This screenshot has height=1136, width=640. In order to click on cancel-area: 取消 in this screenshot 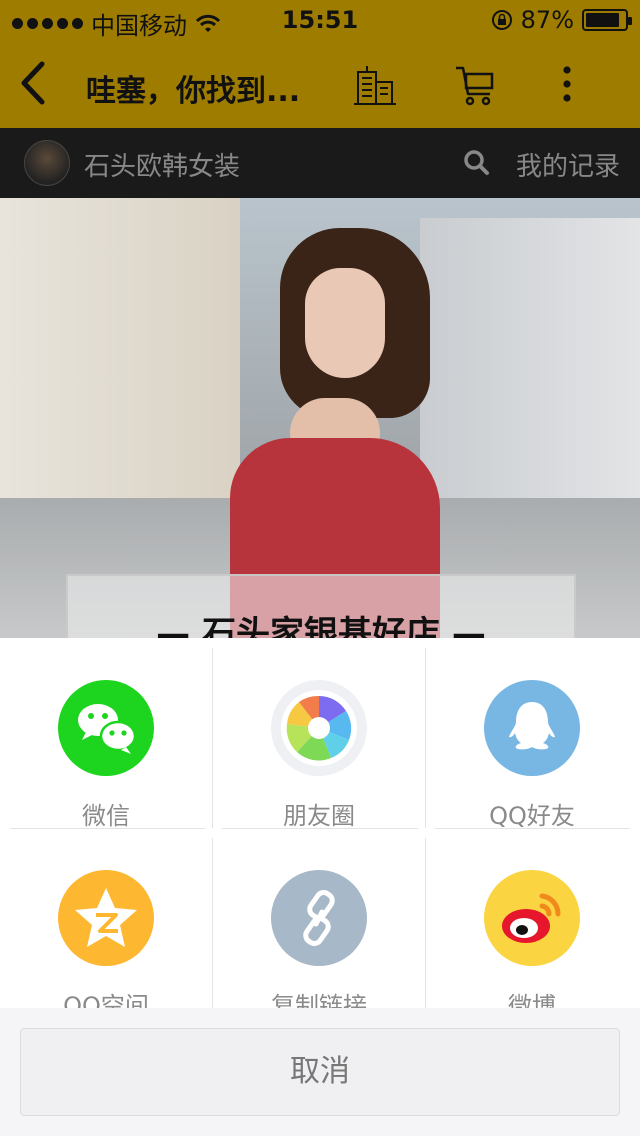, I will do `click(320, 1072)`.